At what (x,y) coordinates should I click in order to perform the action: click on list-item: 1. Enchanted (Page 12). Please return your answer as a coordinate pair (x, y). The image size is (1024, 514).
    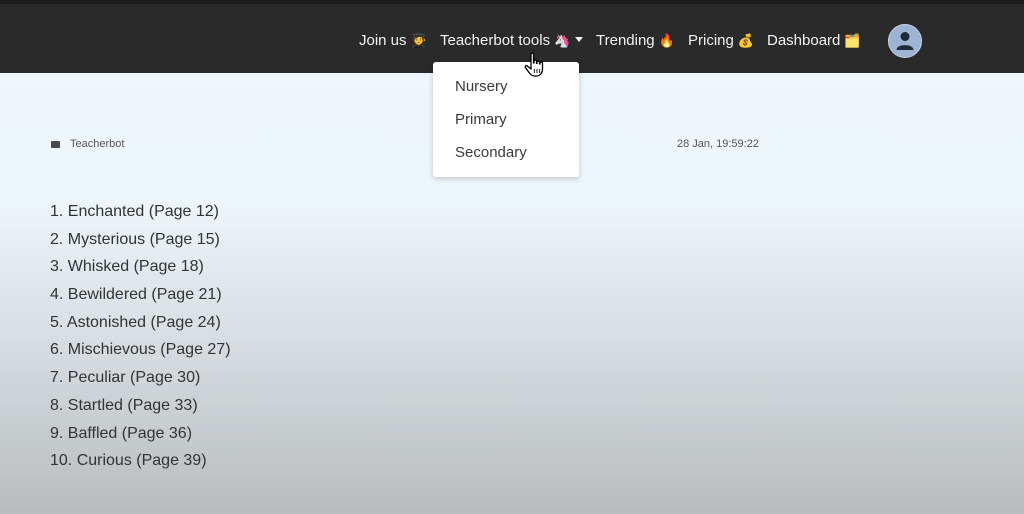
    Looking at the image, I should click on (135, 211).